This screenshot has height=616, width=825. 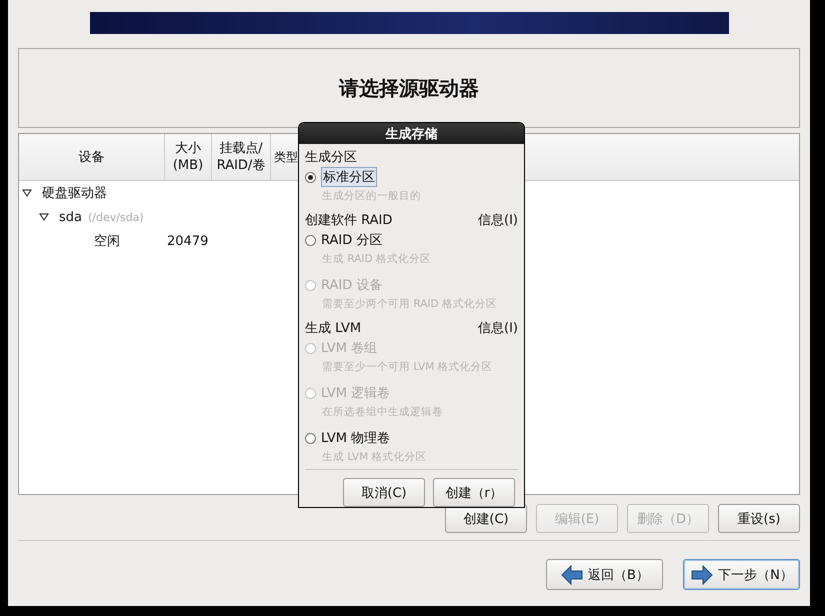 What do you see at coordinates (74, 193) in the screenshot?
I see `device-name: 硬盘驱动器` at bounding box center [74, 193].